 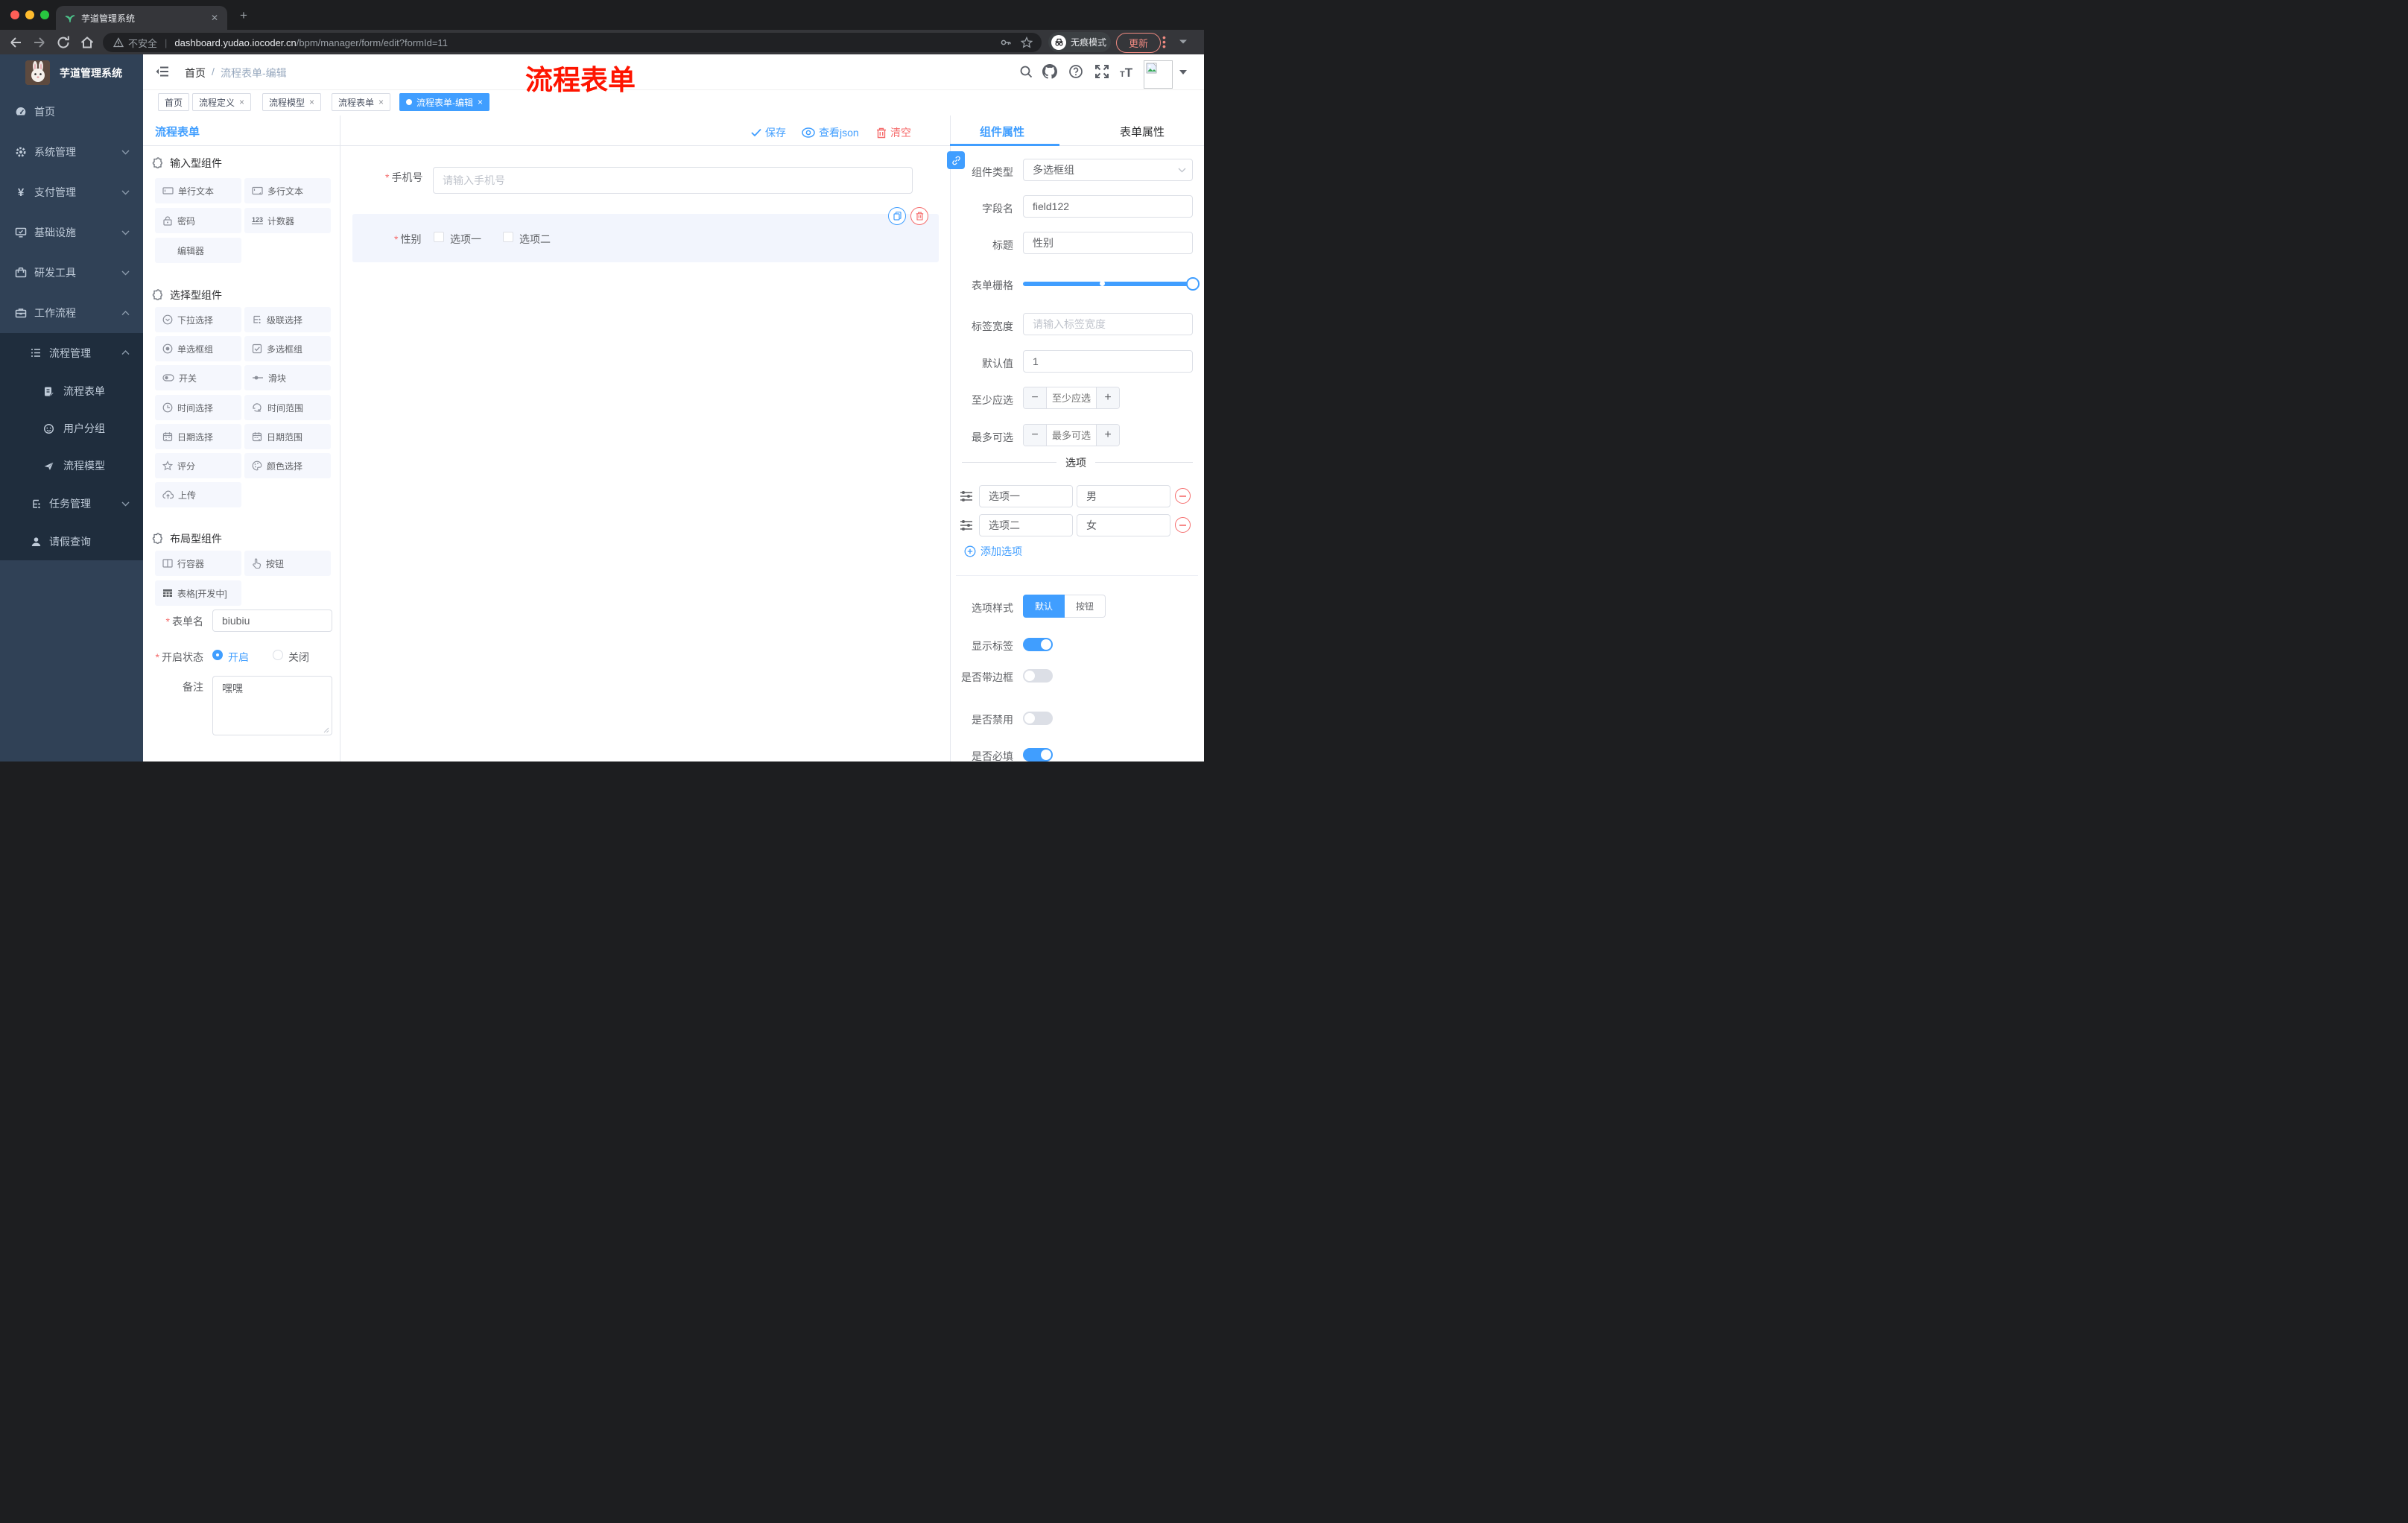 I want to click on tab-form-props: 表单属性, so click(x=1142, y=132).